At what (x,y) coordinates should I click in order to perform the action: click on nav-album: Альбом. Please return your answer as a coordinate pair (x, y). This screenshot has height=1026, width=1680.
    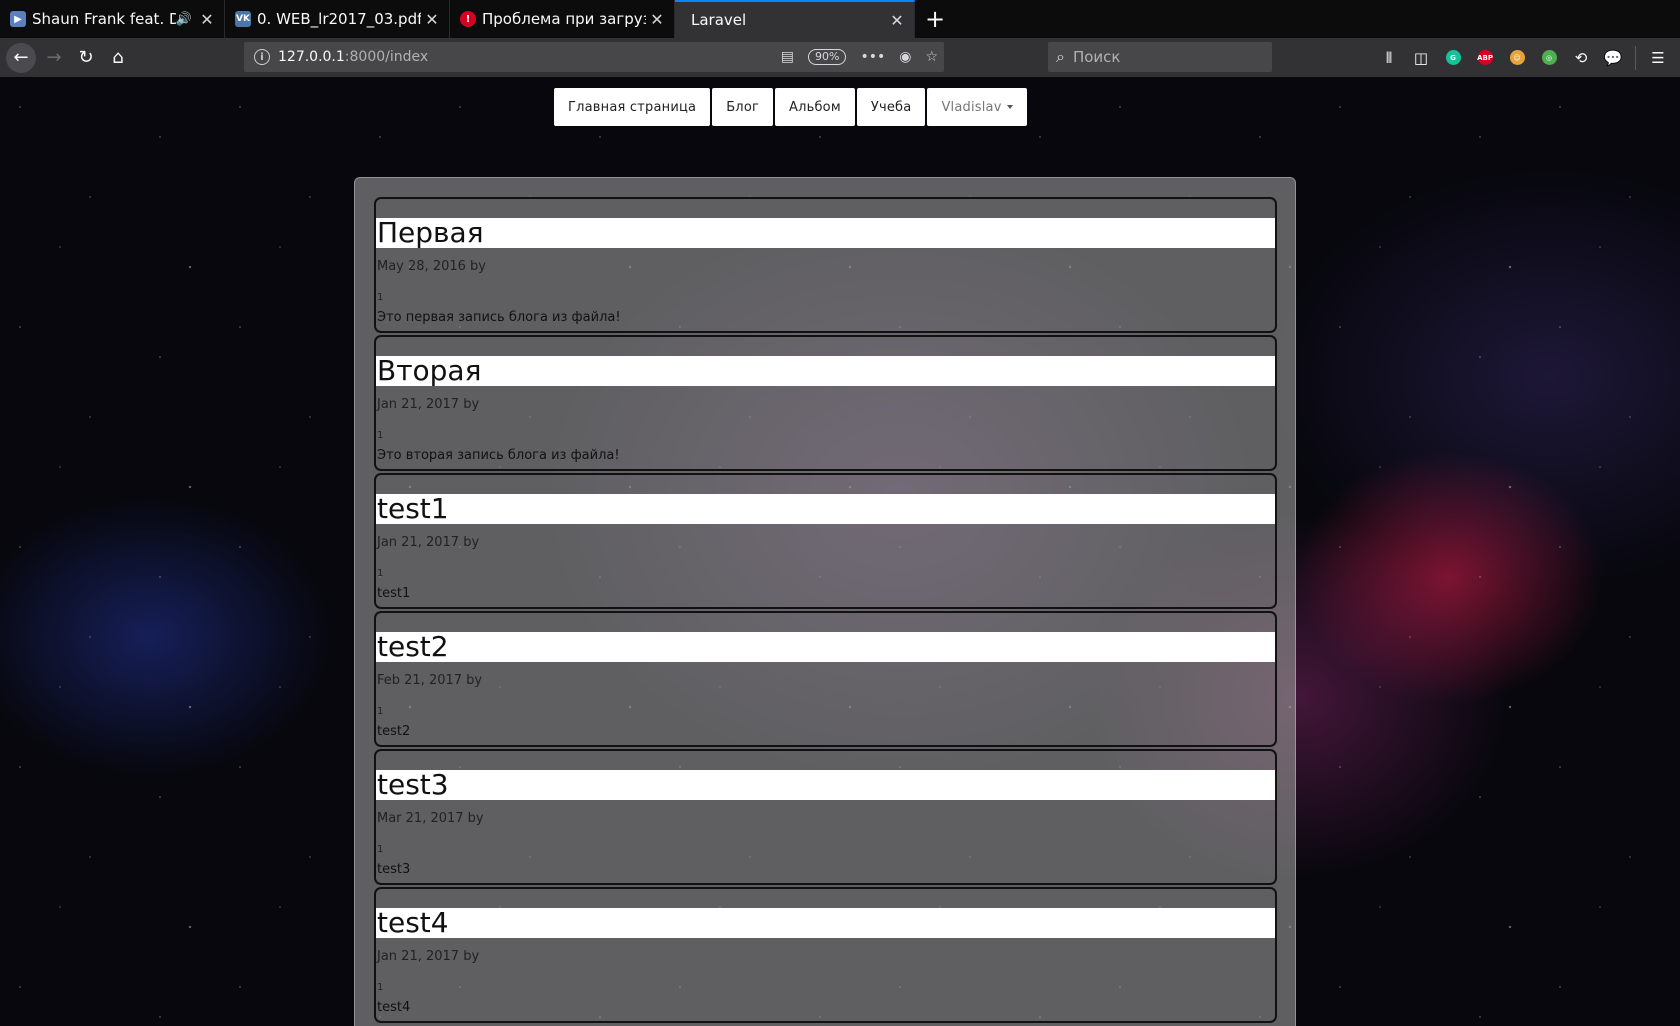
    Looking at the image, I should click on (815, 107).